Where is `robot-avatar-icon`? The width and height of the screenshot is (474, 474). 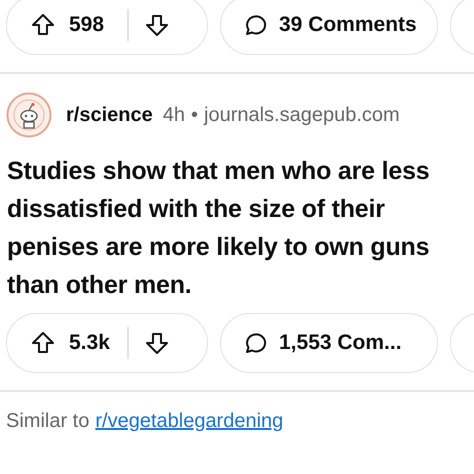 robot-avatar-icon is located at coordinates (29, 115).